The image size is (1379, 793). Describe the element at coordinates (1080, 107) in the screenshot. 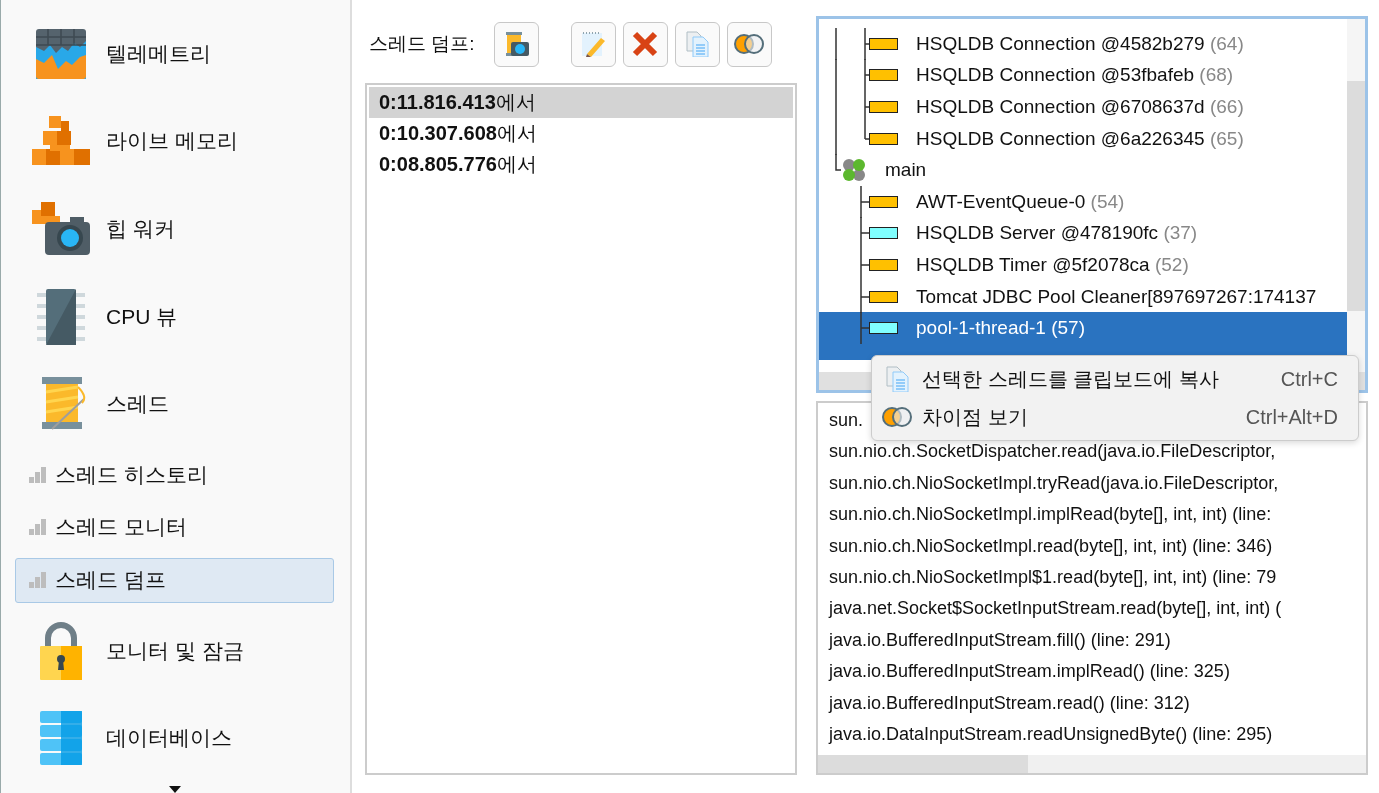

I see `thread-name: HSQLDB Connection @6708637d (66)` at that location.